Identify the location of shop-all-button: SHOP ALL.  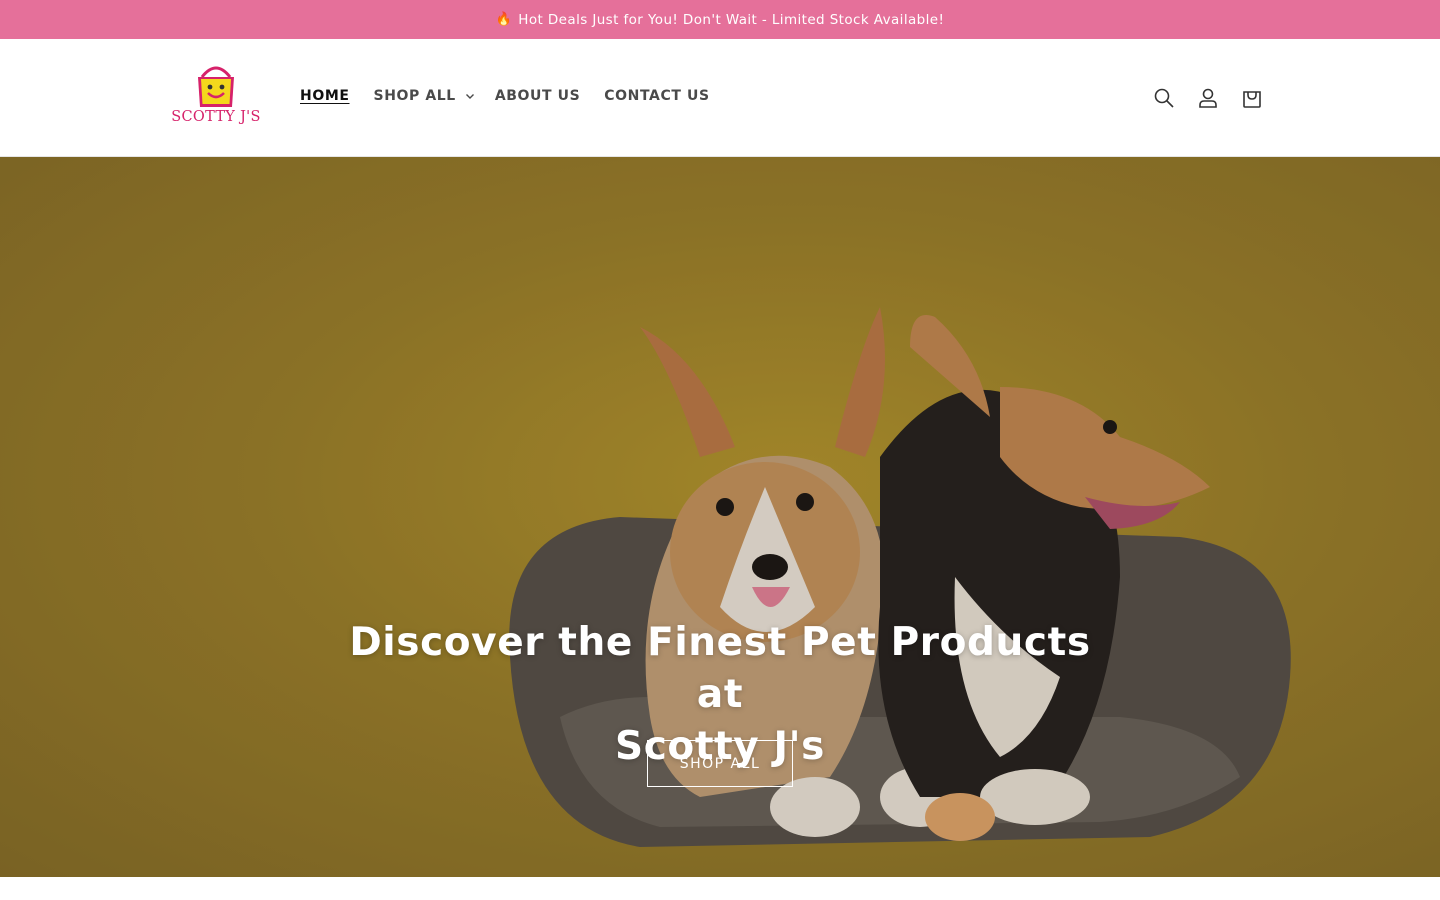
(720, 763).